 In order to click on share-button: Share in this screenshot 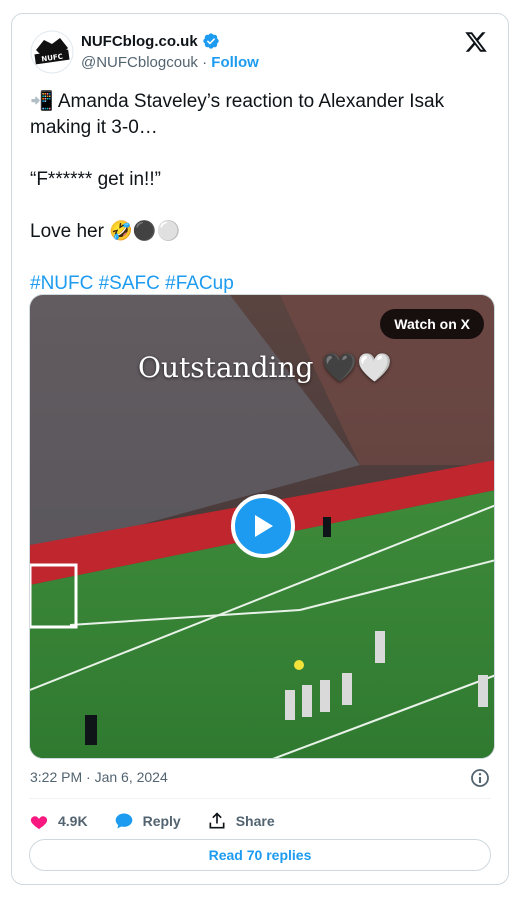, I will do `click(241, 821)`.